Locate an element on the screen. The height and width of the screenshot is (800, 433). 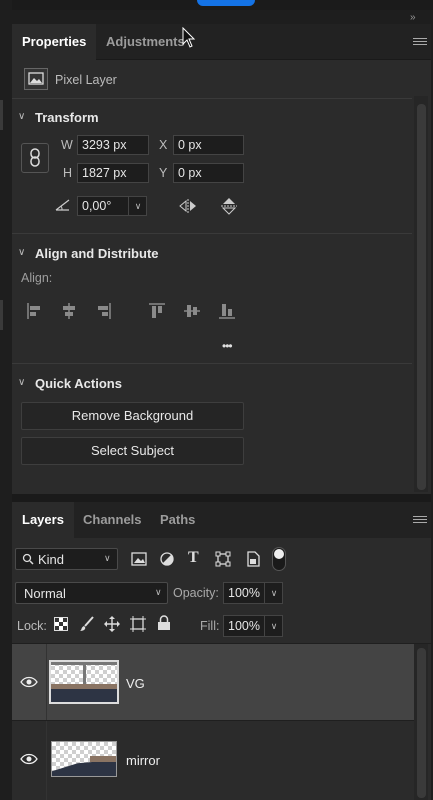
y-label: Y is located at coordinates (163, 173).